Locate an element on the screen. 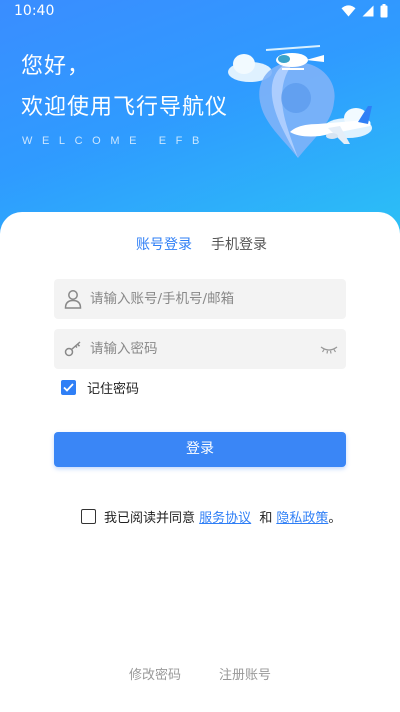 Image resolution: width=400 pixels, height=712 pixels. map-pin-icon is located at coordinates (297, 110).